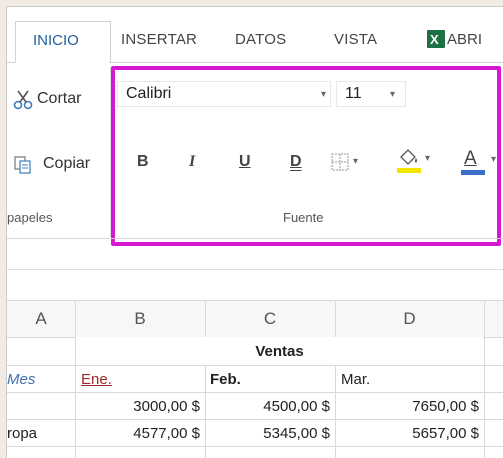 Image resolution: width=503 pixels, height=458 pixels. What do you see at coordinates (138, 433) in the screenshot?
I see `cell-b-row2: 4577,00 $` at bounding box center [138, 433].